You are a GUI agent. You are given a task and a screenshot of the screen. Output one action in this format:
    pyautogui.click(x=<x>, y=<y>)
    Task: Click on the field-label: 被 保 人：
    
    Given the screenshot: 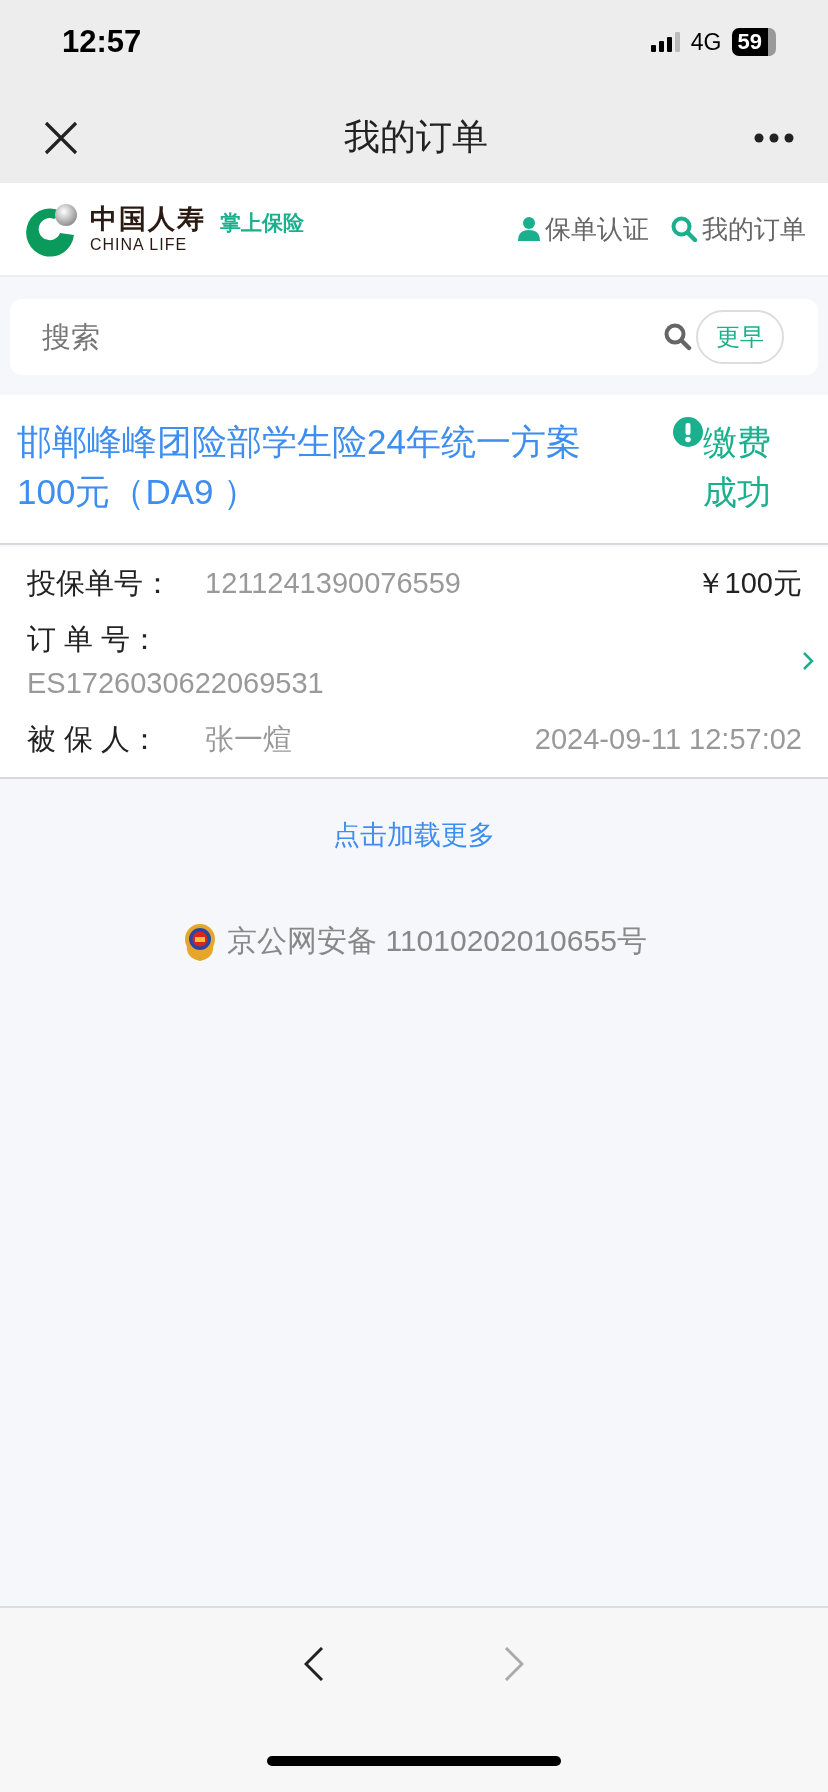 What is the action you would take?
    pyautogui.click(x=94, y=739)
    